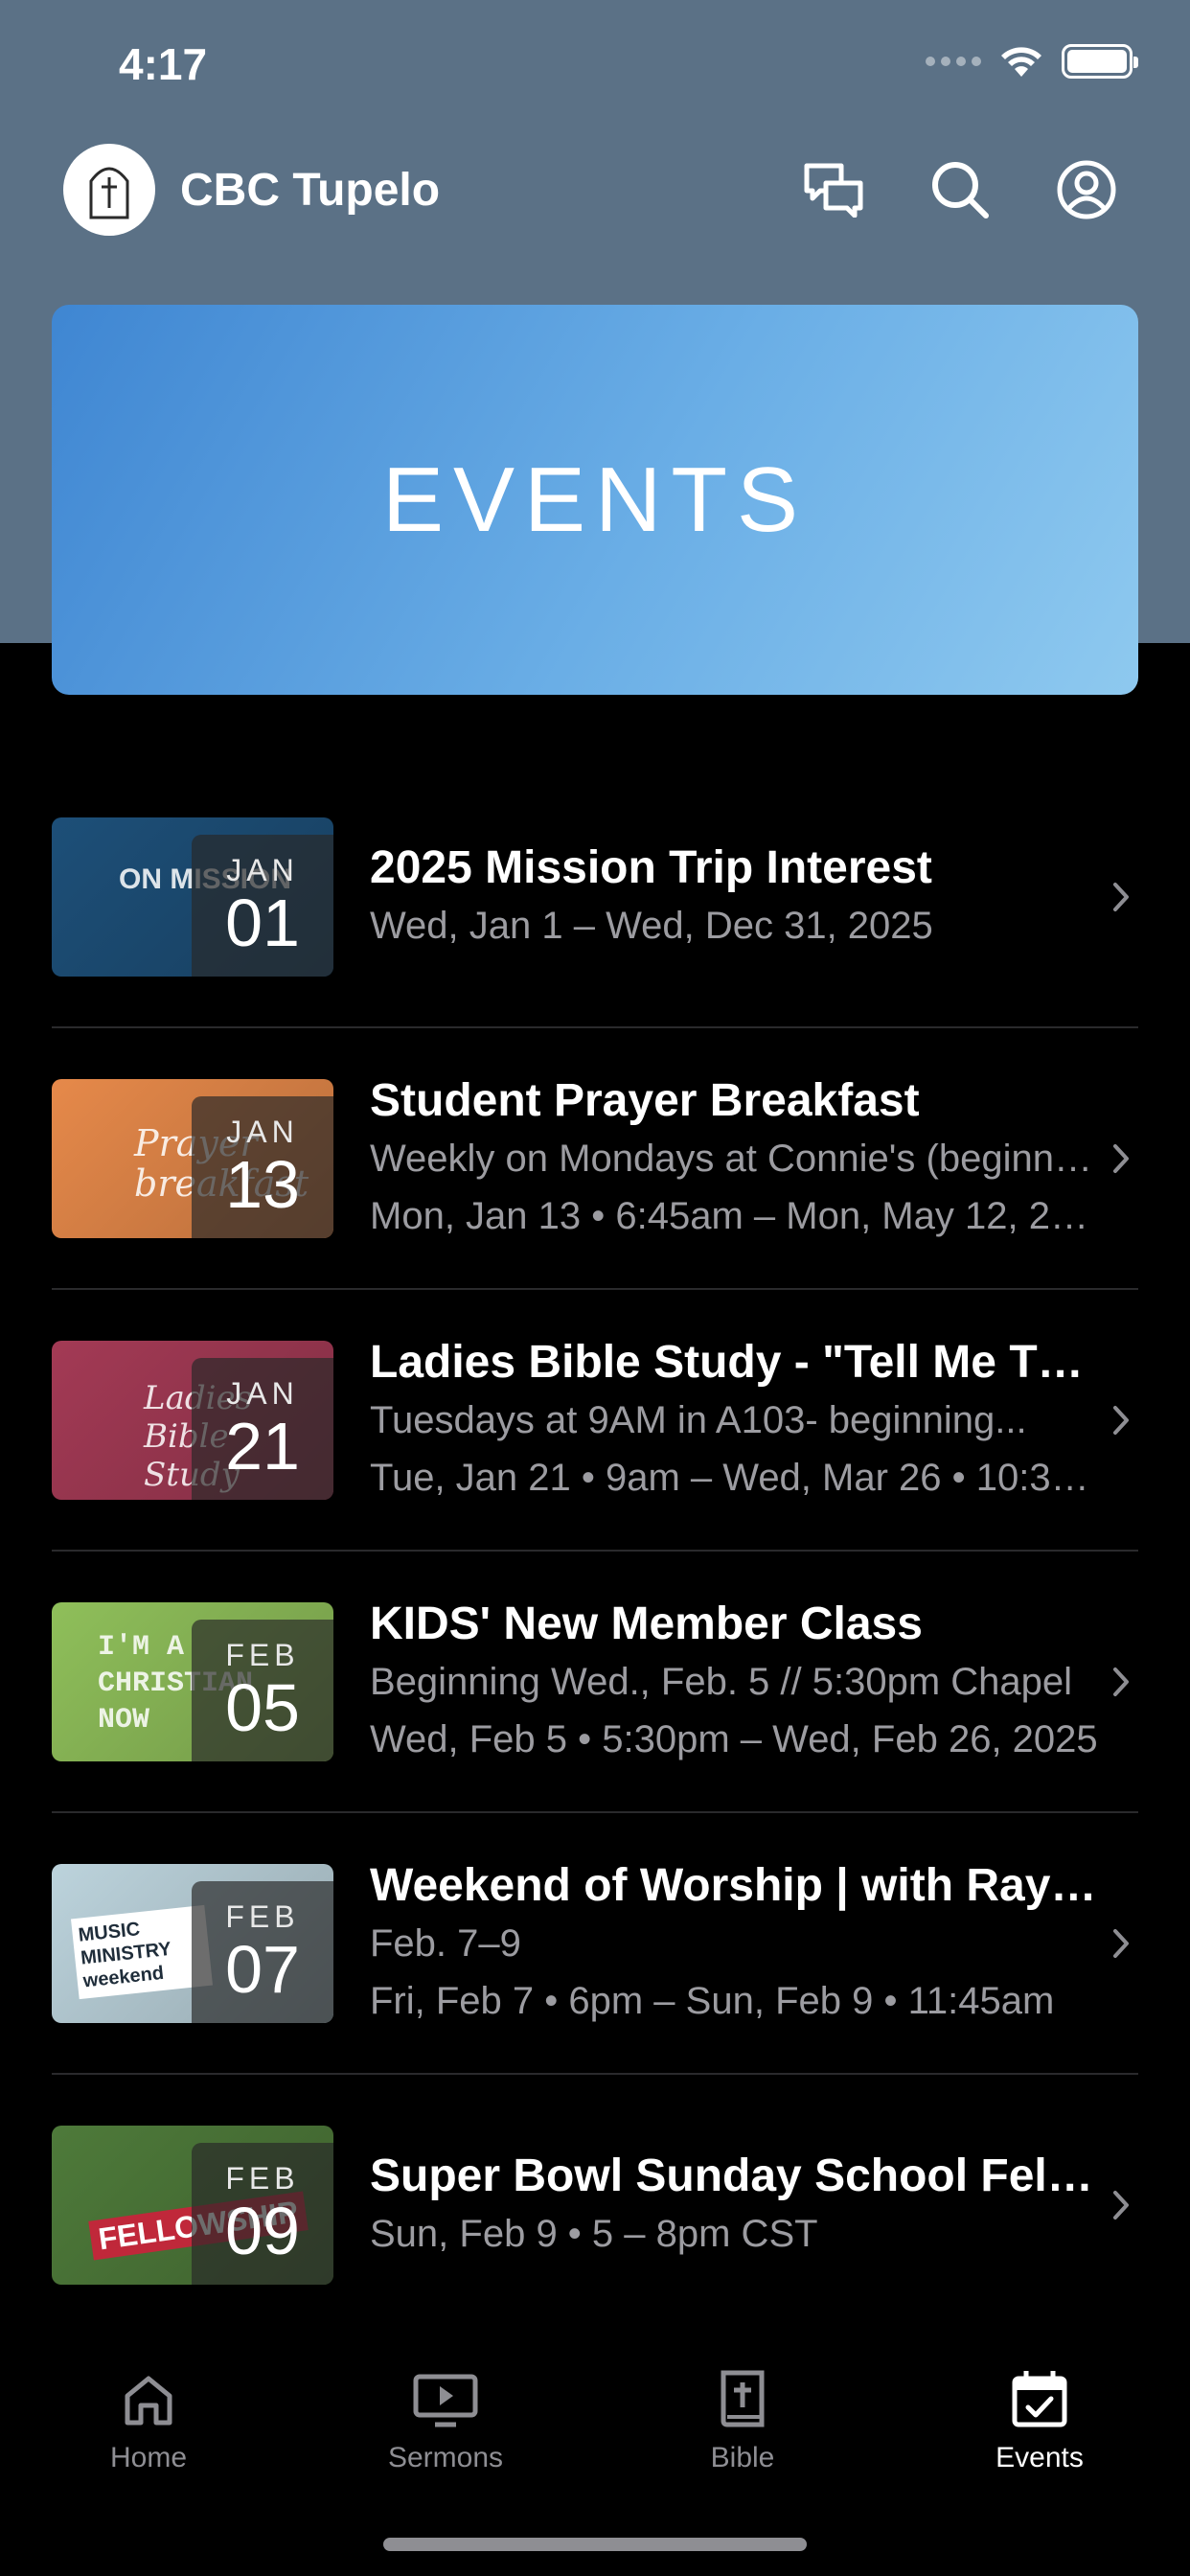  I want to click on event-thumbnail: ON MISSION JAN 01, so click(193, 897).